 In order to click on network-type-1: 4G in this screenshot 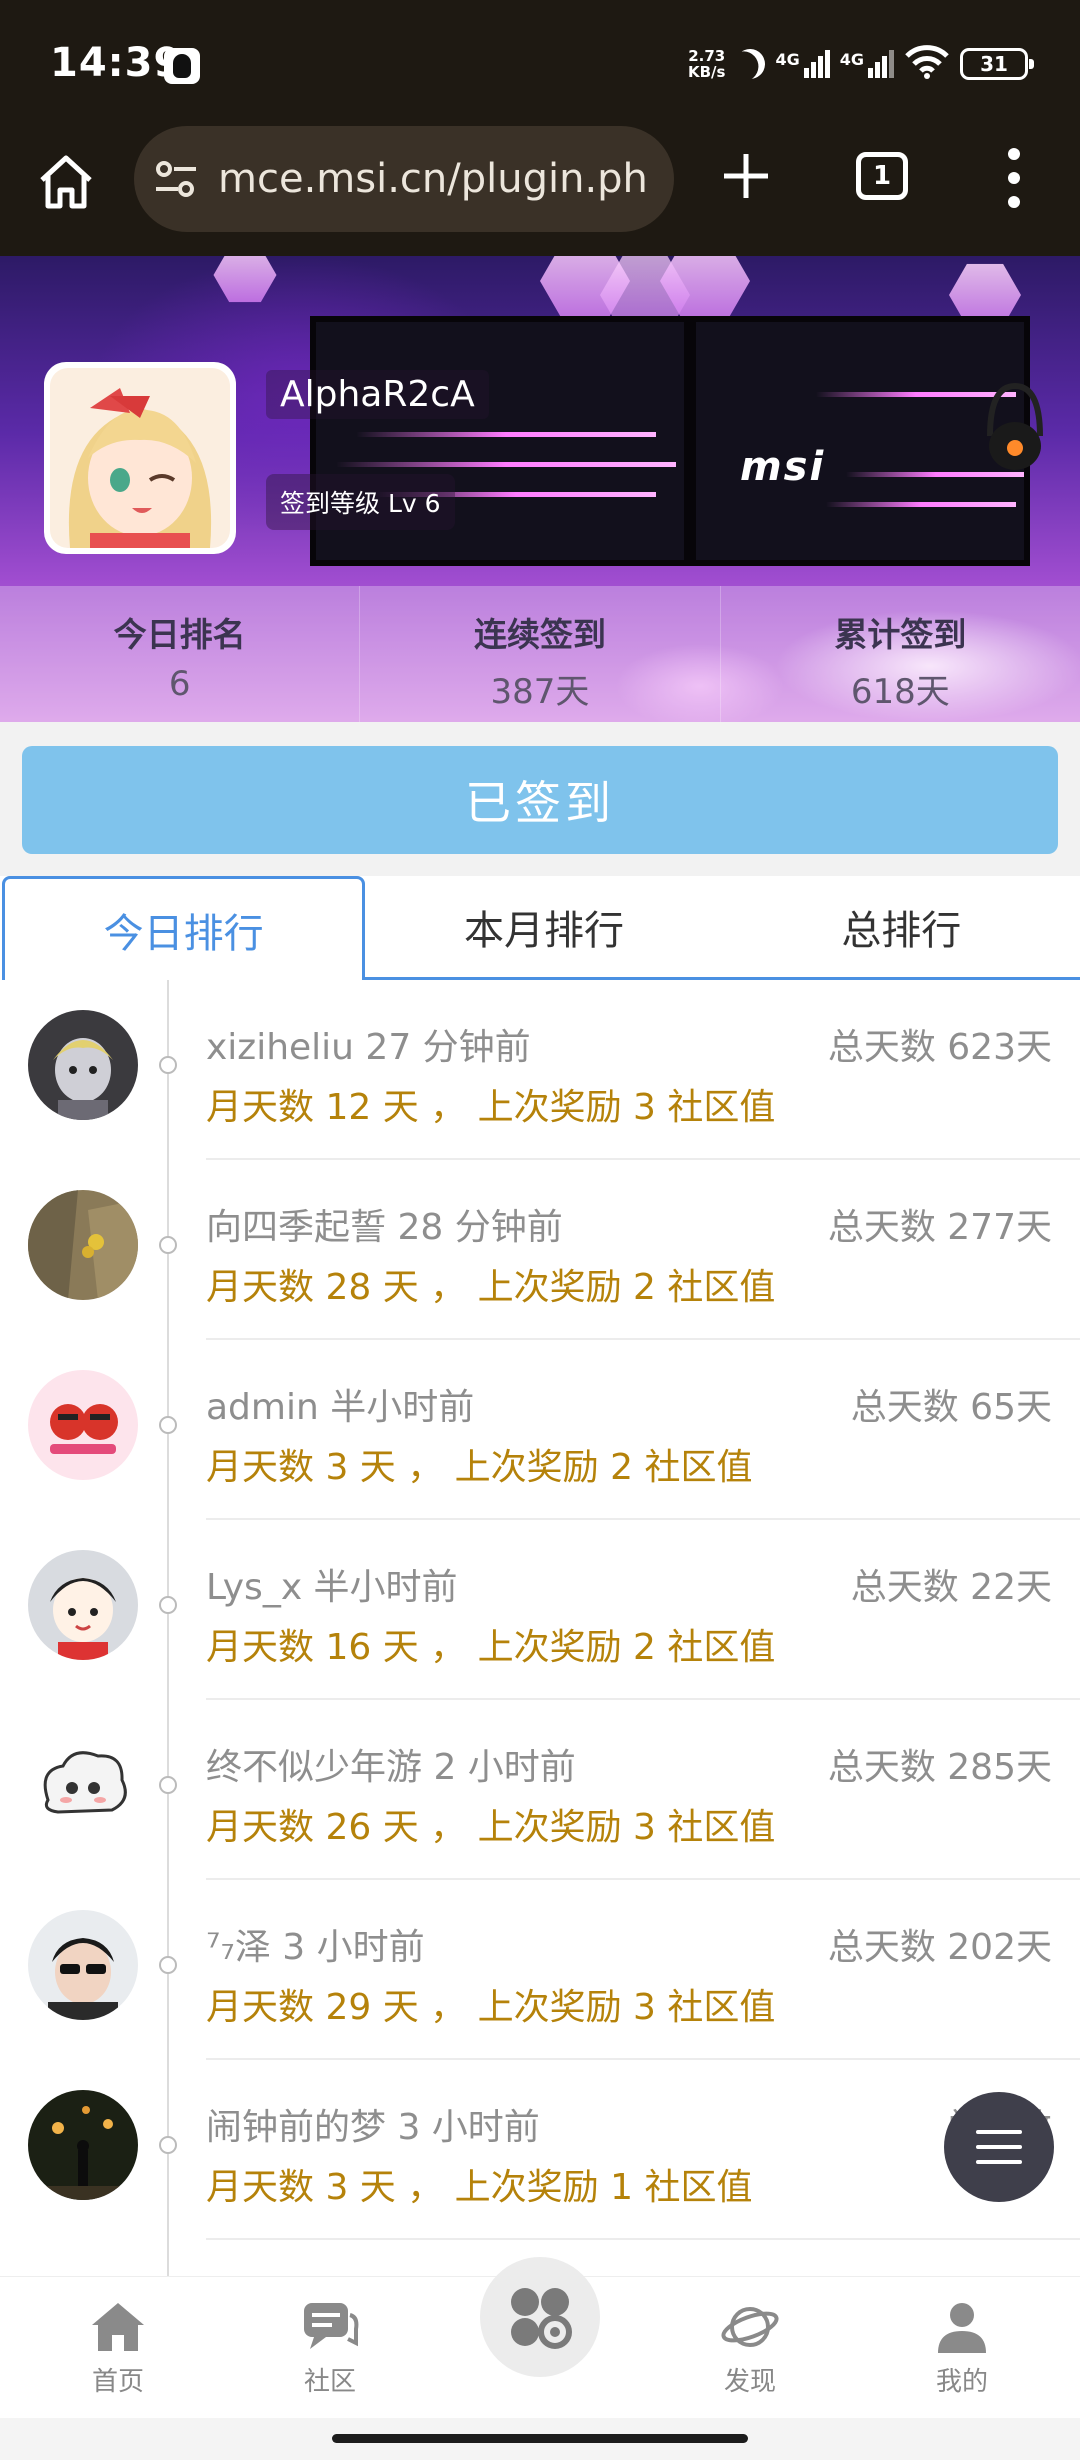, I will do `click(787, 59)`.